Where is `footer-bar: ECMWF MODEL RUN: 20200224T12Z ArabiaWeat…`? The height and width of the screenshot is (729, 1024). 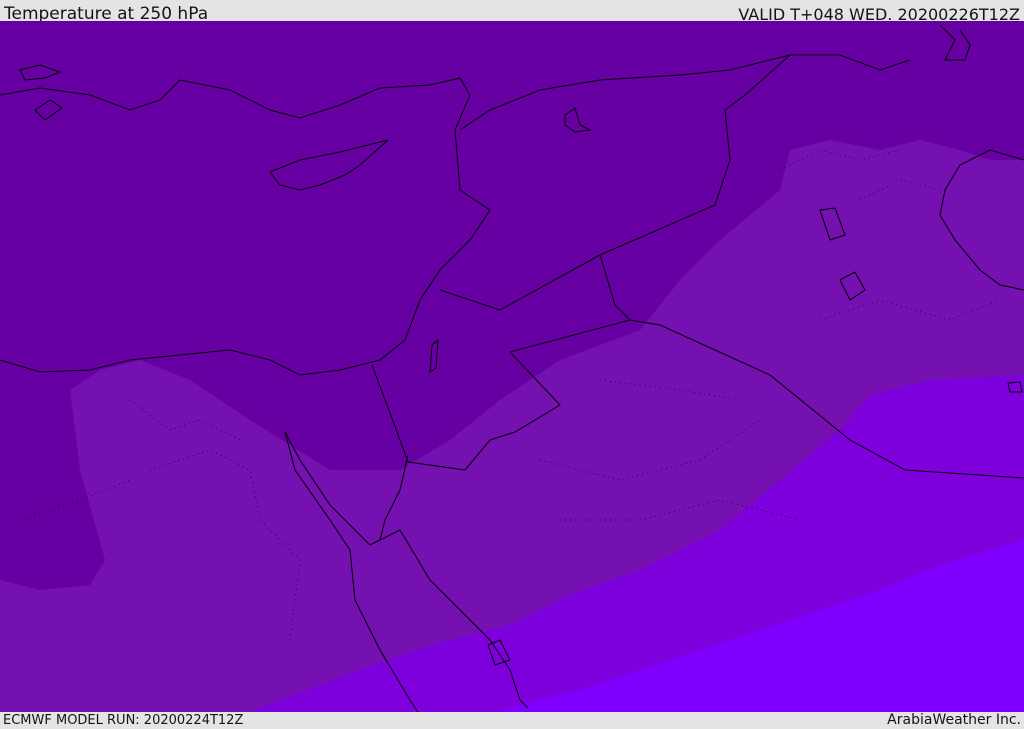 footer-bar: ECMWF MODEL RUN: 20200224T12Z ArabiaWeat… is located at coordinates (512, 720).